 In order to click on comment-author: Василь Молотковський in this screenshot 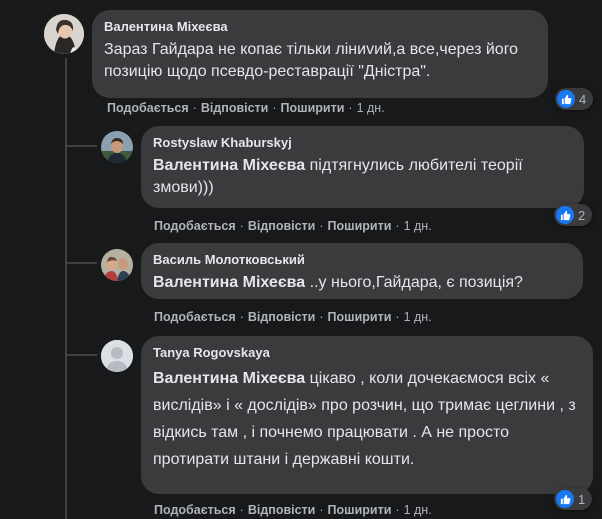, I will do `click(362, 259)`.